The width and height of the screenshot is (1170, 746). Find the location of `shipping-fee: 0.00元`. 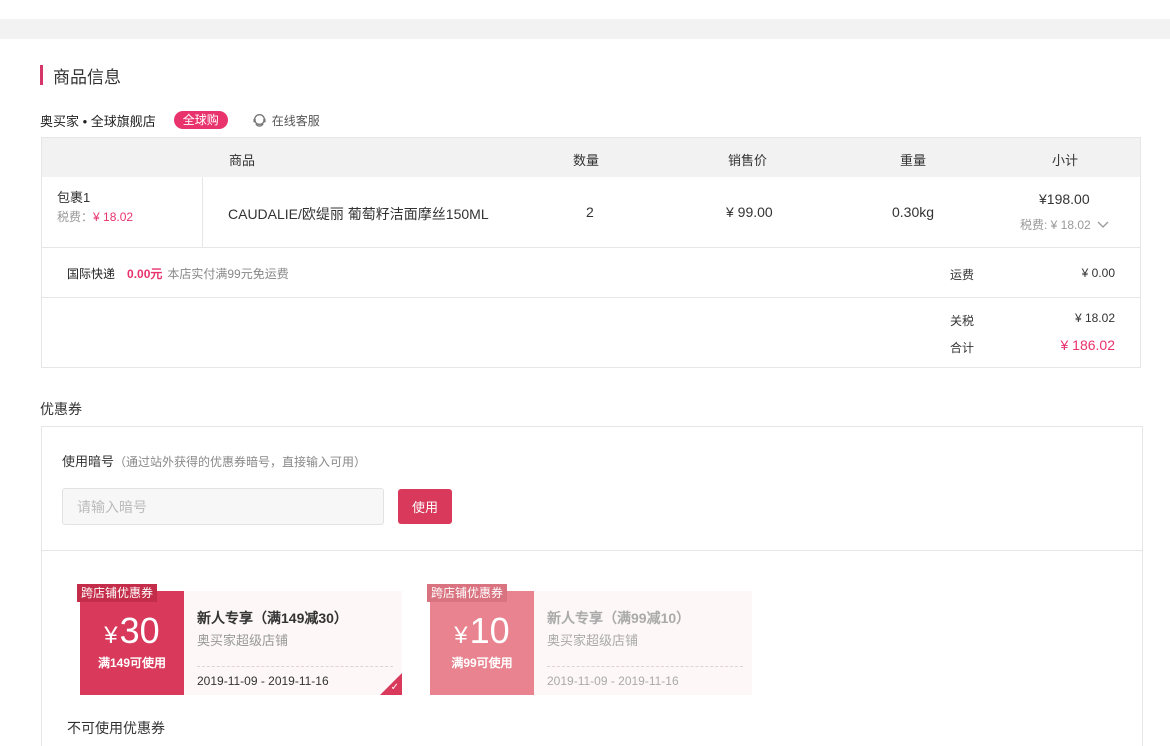

shipping-fee: 0.00元 is located at coordinates (145, 274).